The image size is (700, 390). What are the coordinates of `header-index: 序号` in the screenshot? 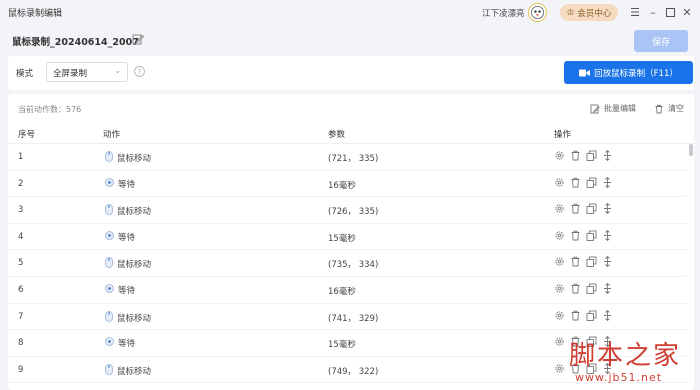 It's located at (27, 135).